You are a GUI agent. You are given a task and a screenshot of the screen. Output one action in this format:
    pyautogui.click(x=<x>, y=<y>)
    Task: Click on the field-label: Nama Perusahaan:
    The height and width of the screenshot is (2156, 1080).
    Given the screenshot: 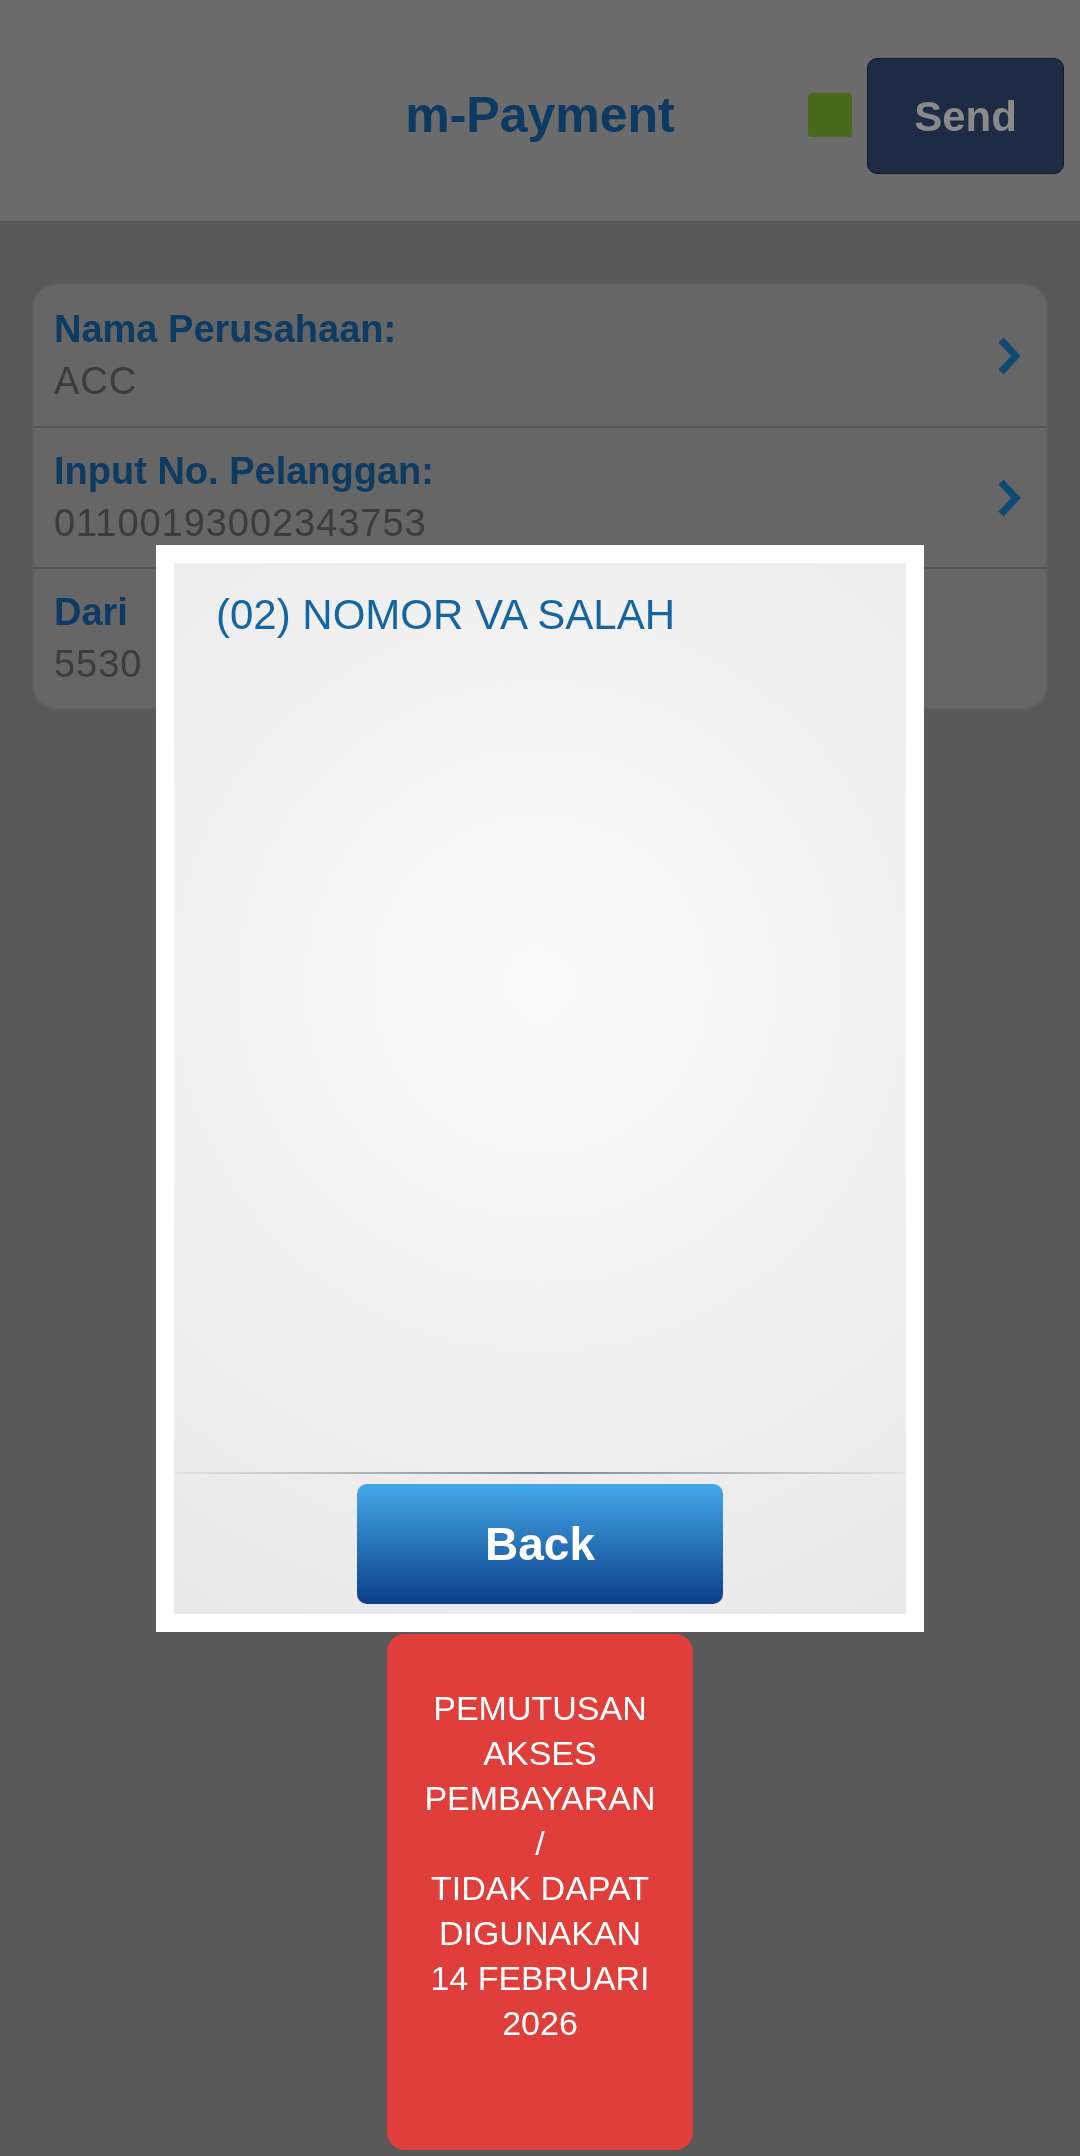 What is the action you would take?
    pyautogui.click(x=225, y=329)
    